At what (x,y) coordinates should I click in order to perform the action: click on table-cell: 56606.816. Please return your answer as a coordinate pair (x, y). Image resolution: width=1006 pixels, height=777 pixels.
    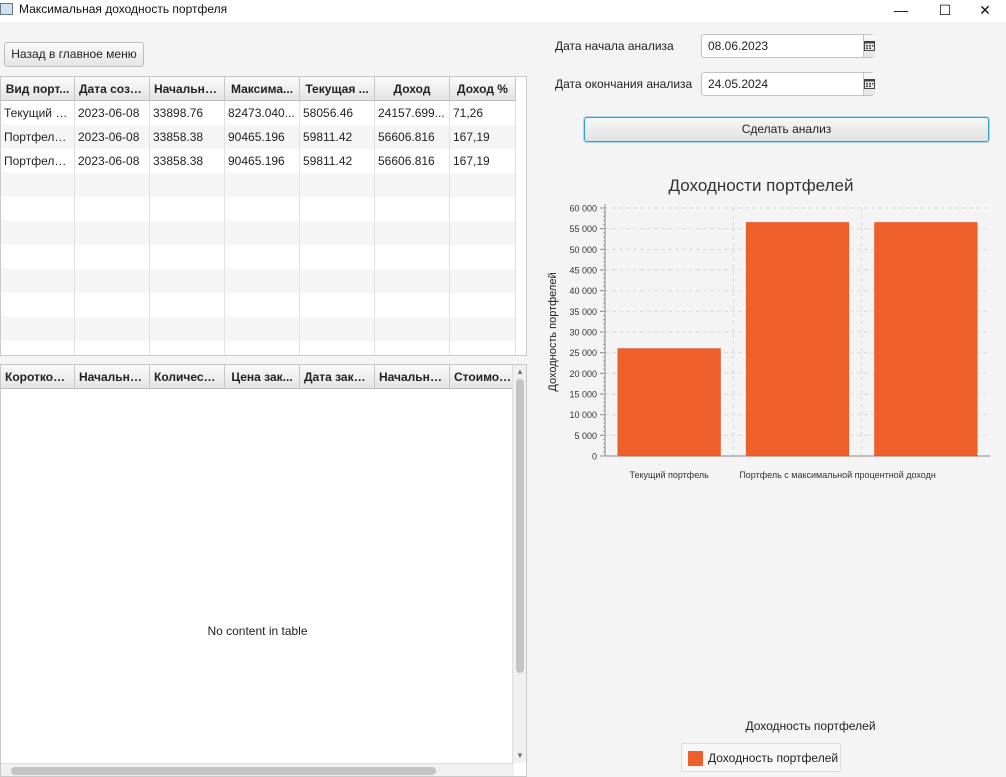
    Looking at the image, I should click on (412, 137).